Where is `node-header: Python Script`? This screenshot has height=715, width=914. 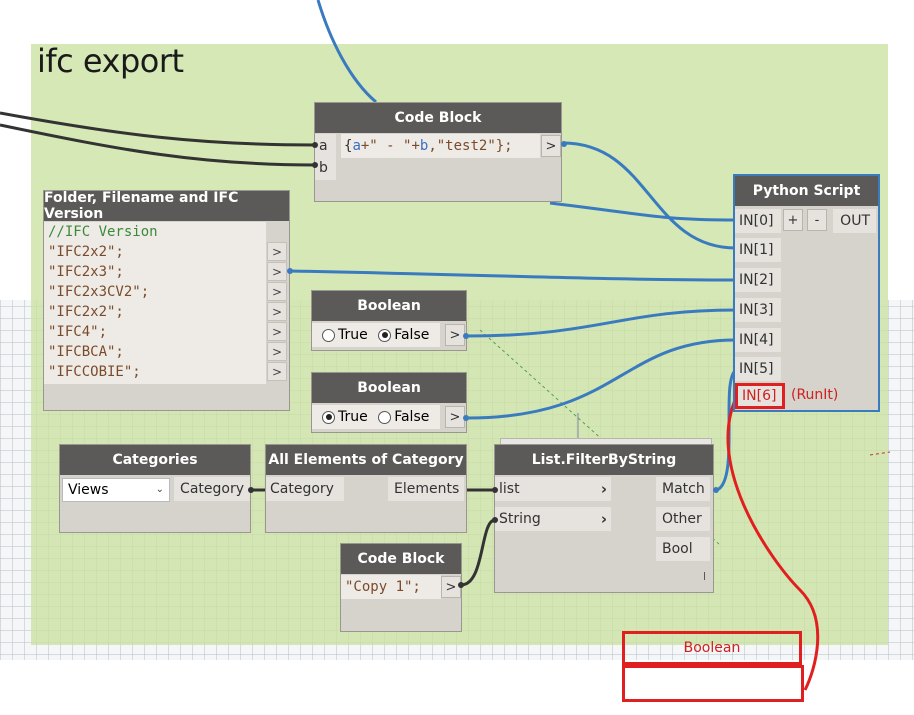 node-header: Python Script is located at coordinates (806, 191).